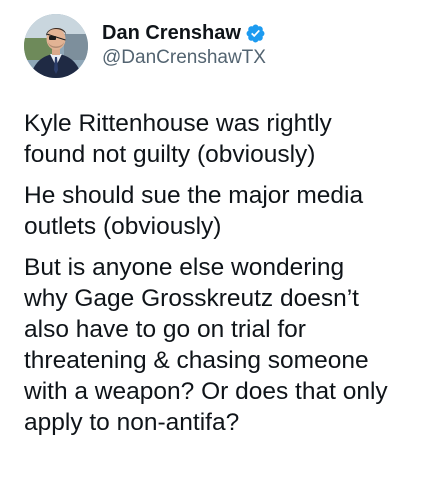  I want to click on author-info: Dan Crenshaw @DanCrenshawTX, so click(184, 46).